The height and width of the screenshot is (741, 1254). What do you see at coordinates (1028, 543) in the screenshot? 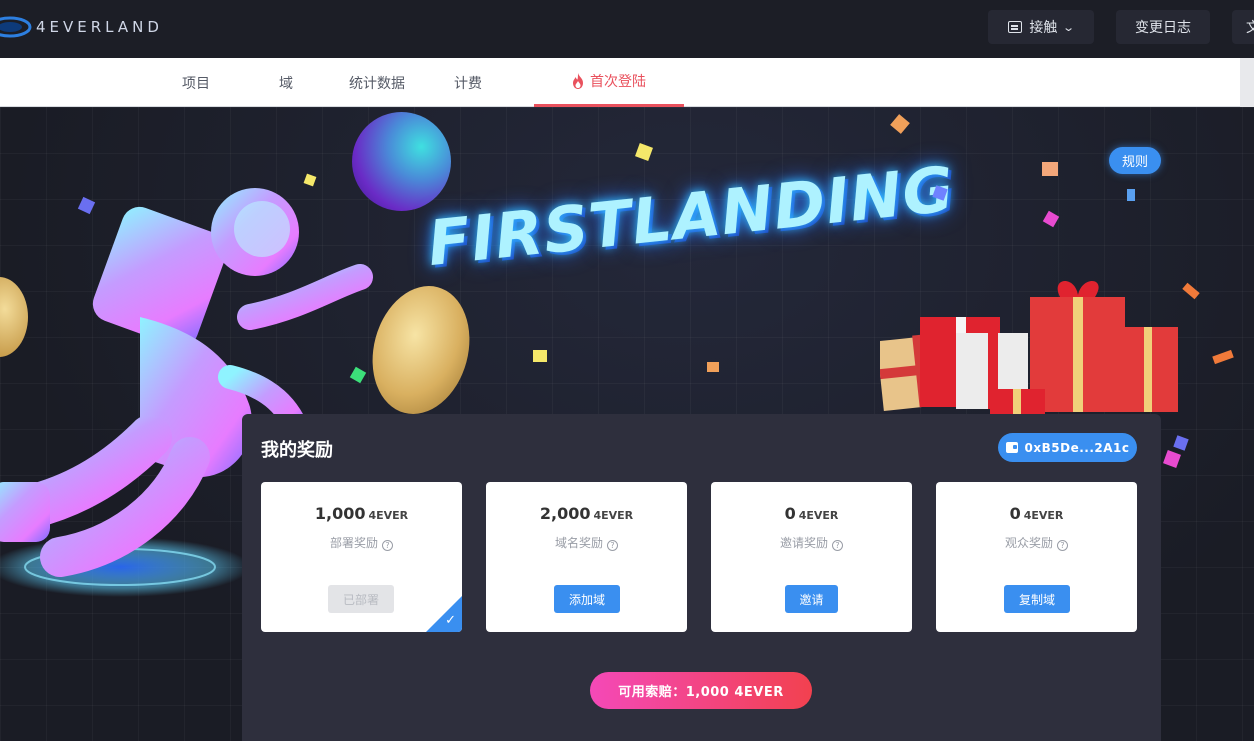
I see `reward-label-text: 观众奖励` at bounding box center [1028, 543].